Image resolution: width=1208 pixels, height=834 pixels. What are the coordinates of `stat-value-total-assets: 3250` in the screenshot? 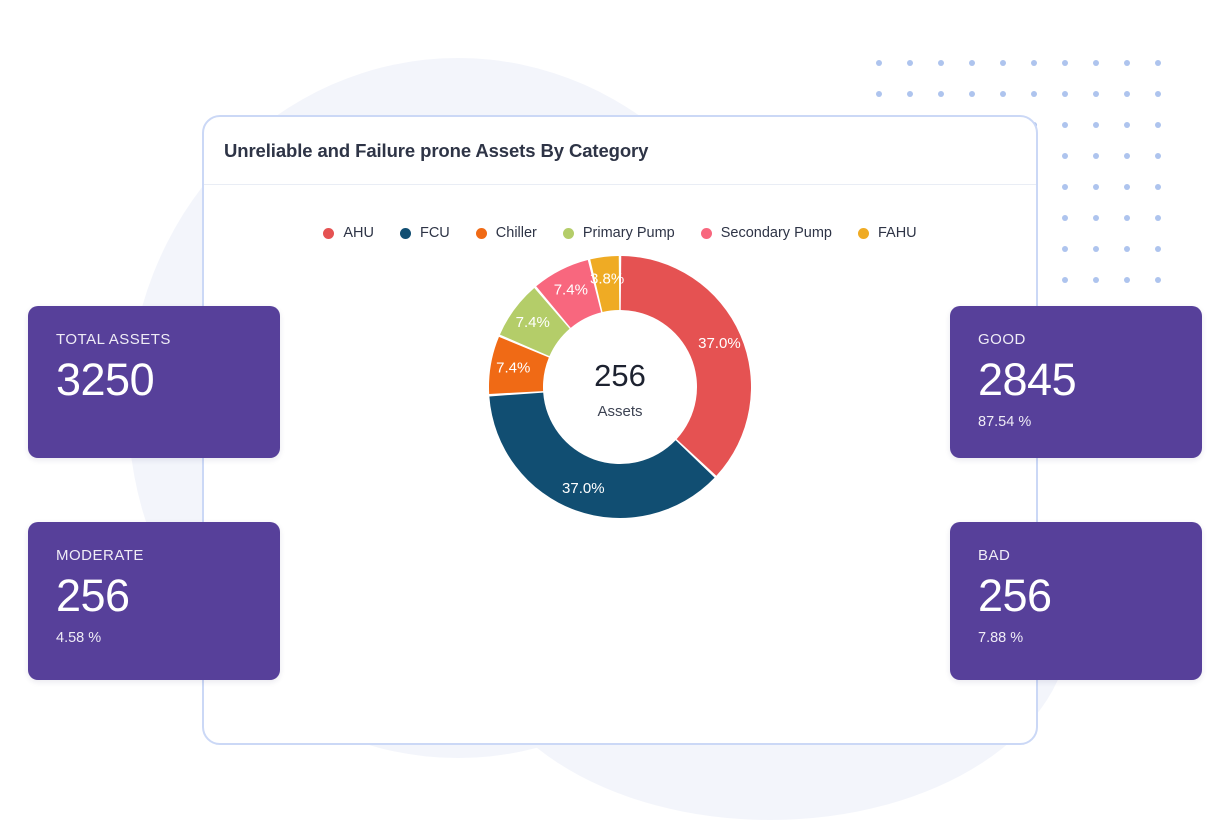 It's located at (105, 379).